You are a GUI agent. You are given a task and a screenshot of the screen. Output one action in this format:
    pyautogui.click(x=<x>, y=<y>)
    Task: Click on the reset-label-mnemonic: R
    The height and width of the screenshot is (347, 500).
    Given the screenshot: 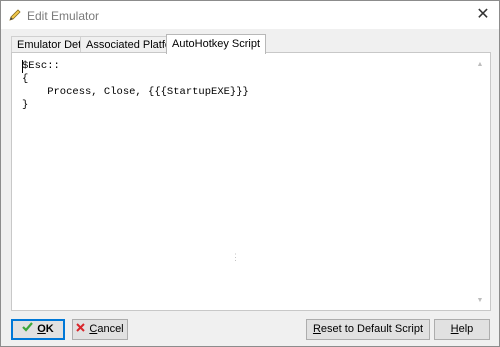 What is the action you would take?
    pyautogui.click(x=316, y=329)
    